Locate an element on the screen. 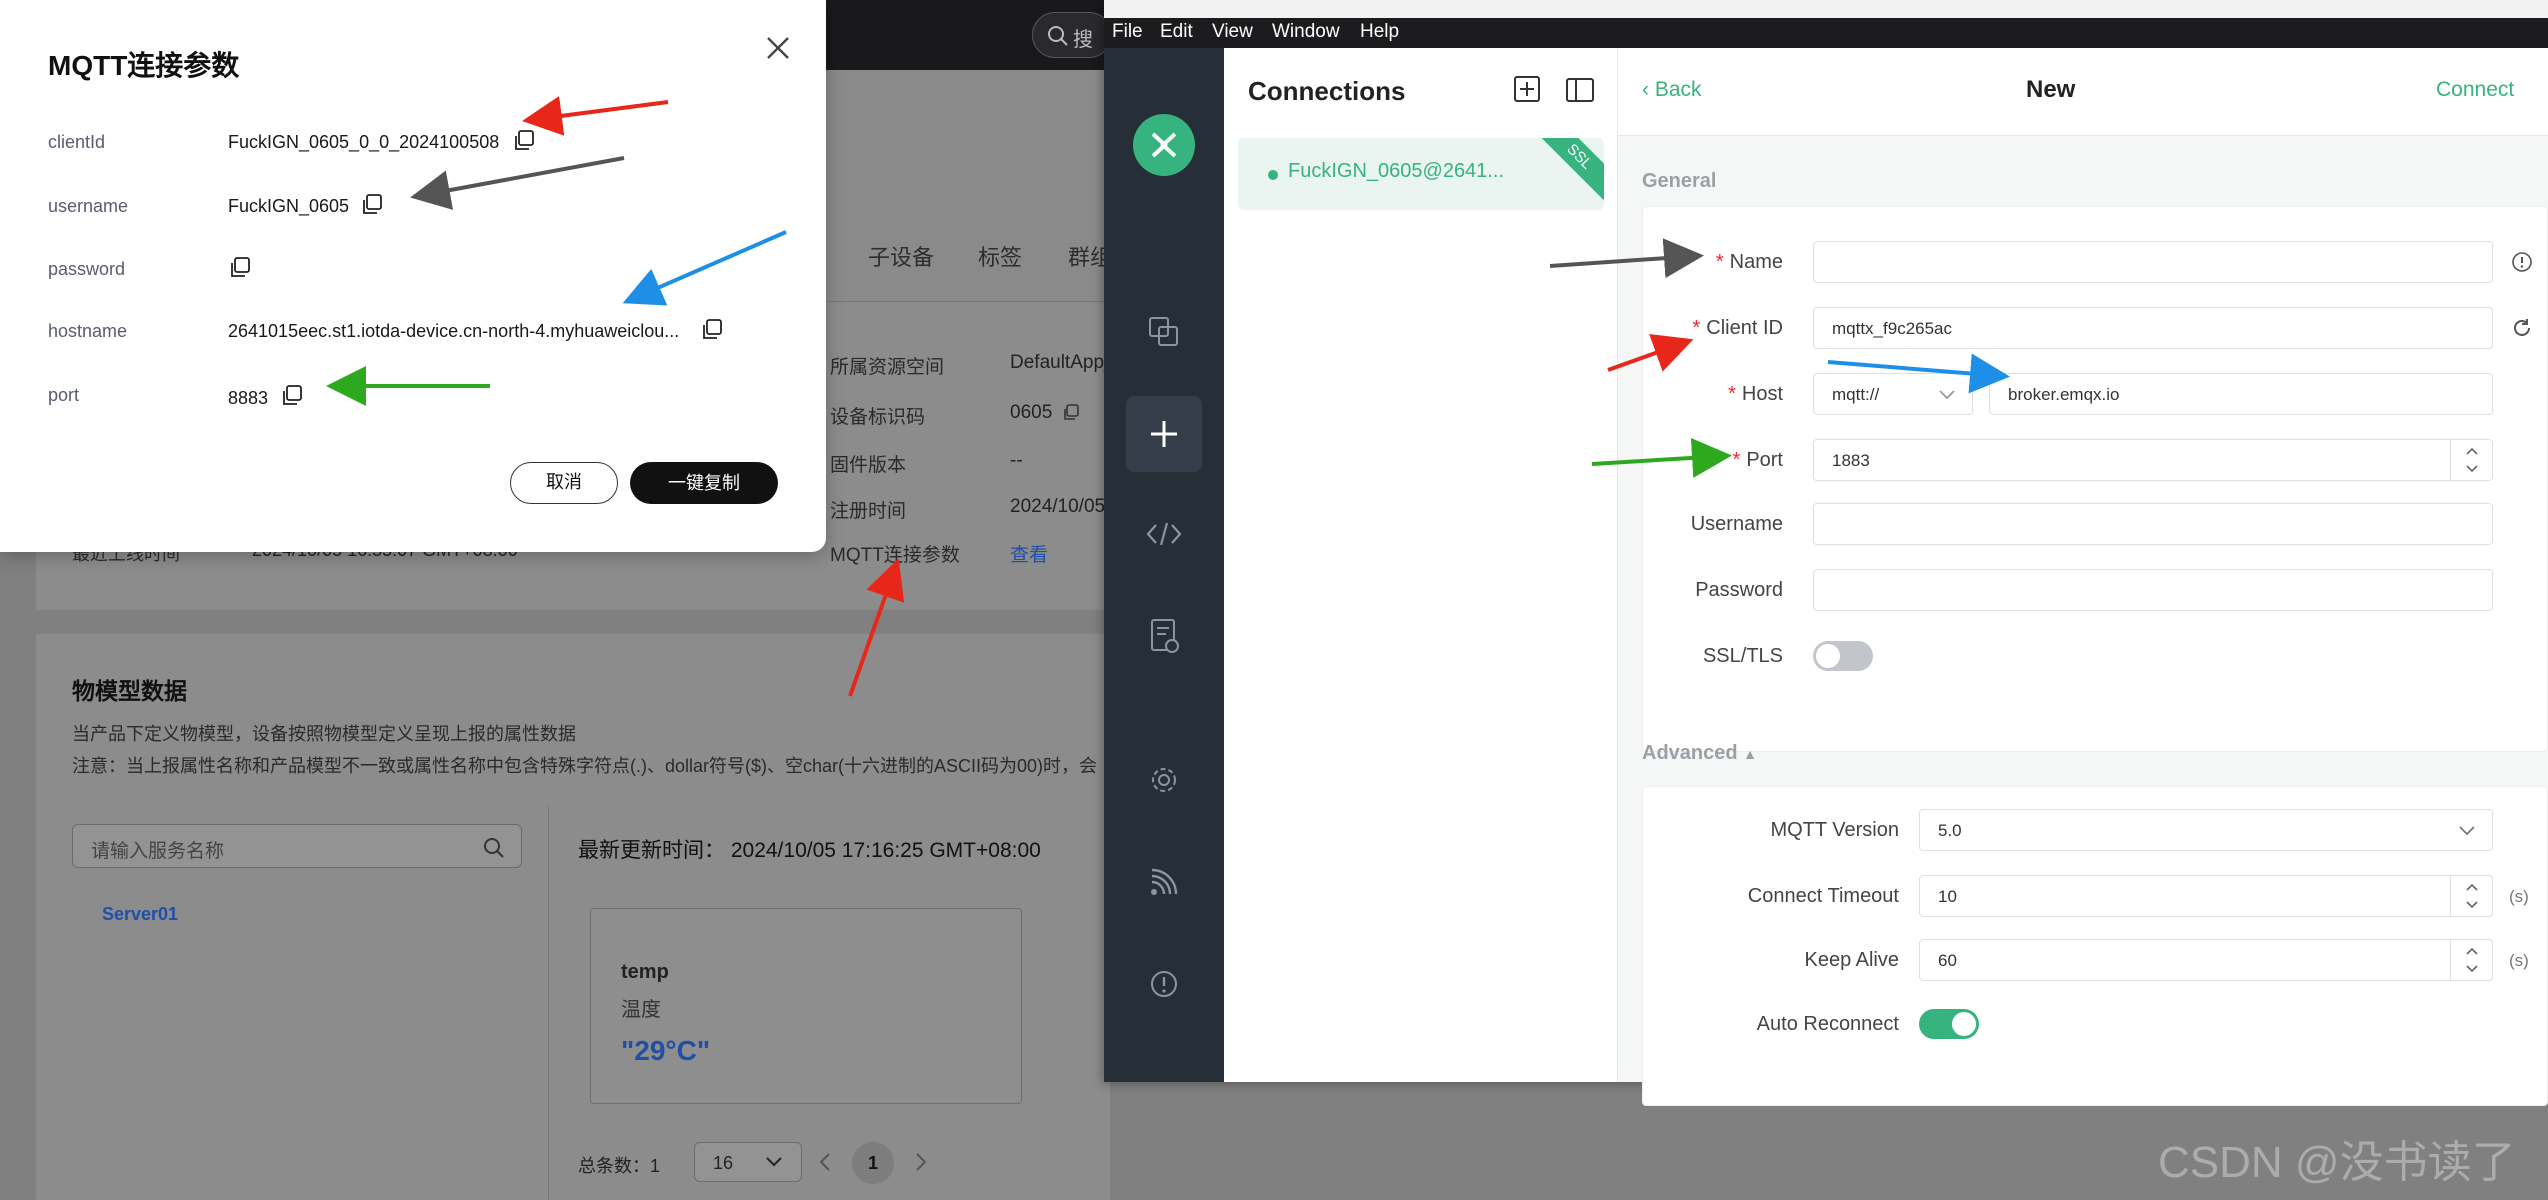 The height and width of the screenshot is (1200, 2548). app-sidebar is located at coordinates (1164, 565).